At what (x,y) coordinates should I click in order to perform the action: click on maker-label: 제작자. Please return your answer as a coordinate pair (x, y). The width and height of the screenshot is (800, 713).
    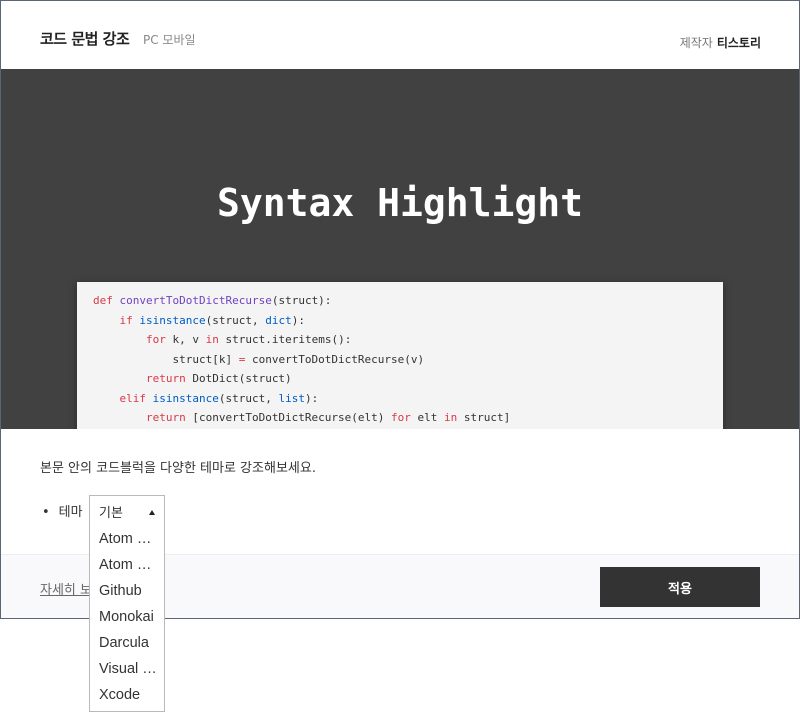
    Looking at the image, I should click on (696, 43).